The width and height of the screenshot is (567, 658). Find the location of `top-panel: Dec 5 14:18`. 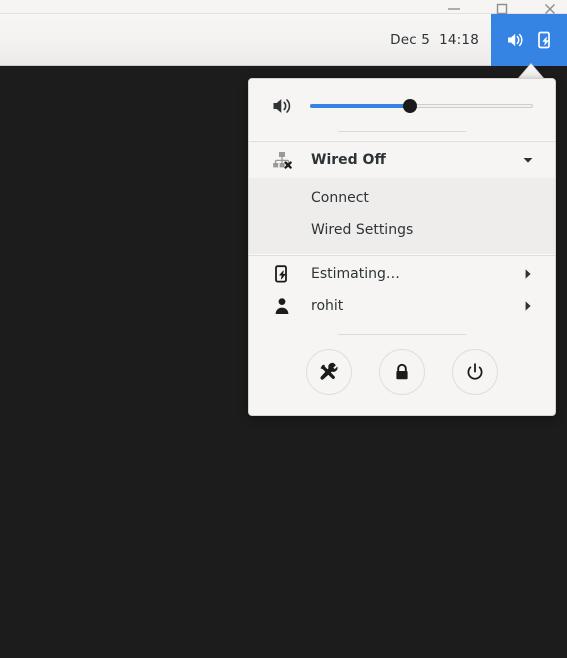

top-panel: Dec 5 14:18 is located at coordinates (283, 39).